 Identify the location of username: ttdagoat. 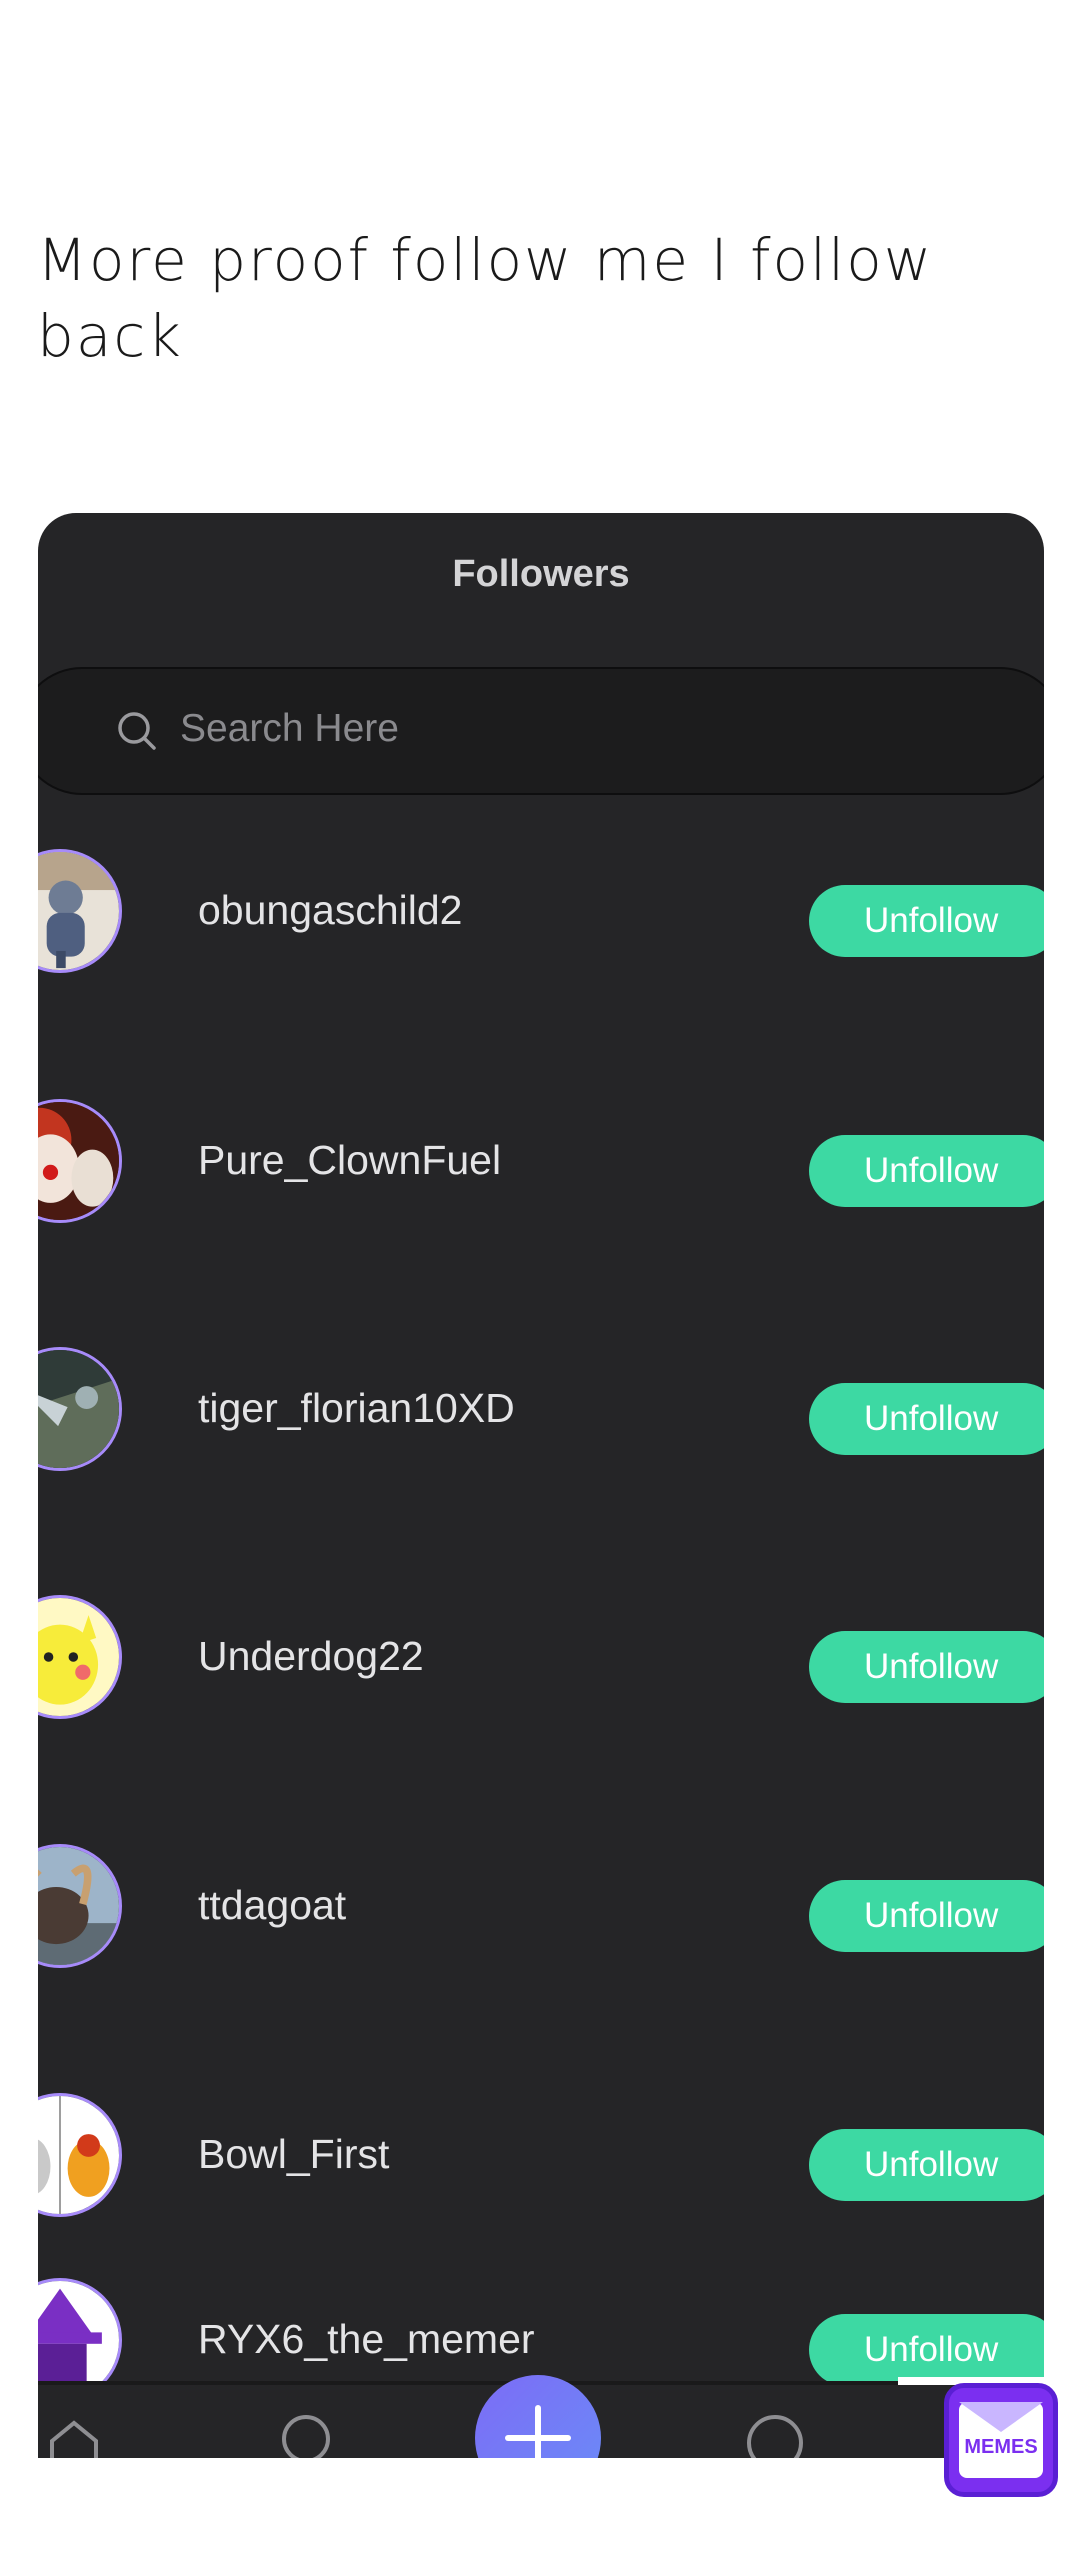
(272, 1905).